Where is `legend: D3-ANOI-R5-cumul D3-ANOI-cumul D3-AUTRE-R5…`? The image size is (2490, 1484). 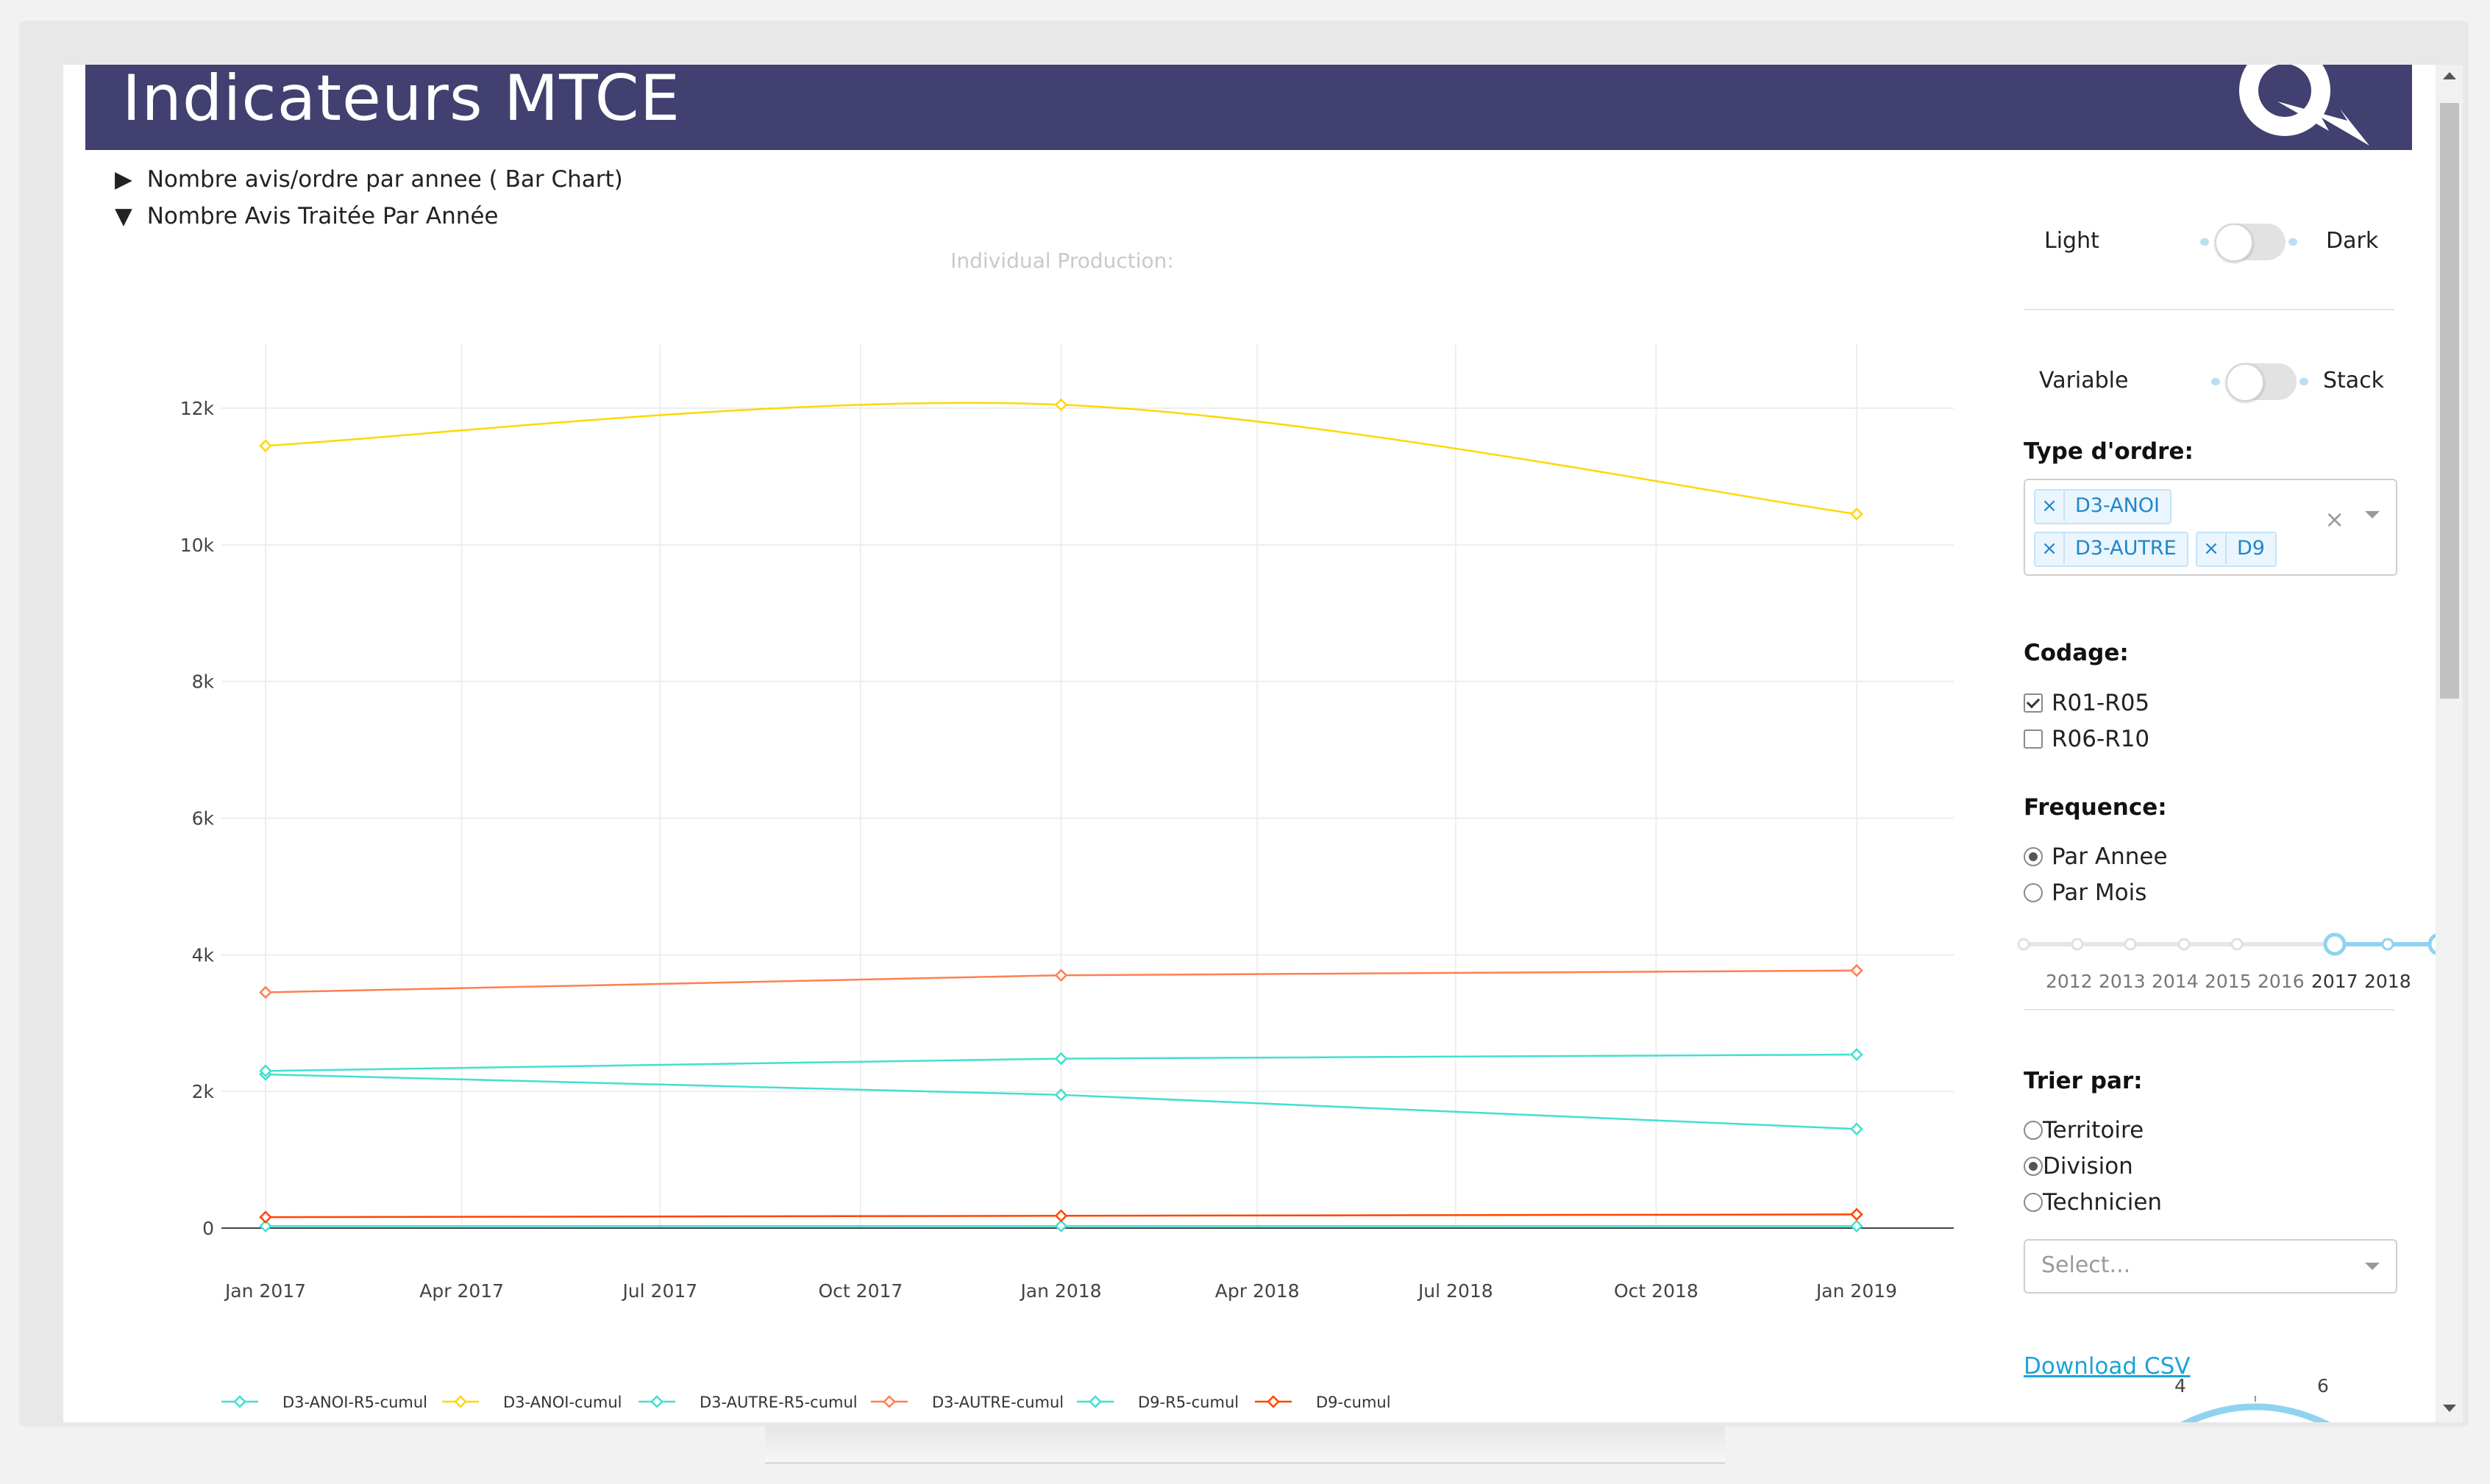 legend: D3-ANOI-R5-cumul D3-ANOI-cumul D3-AUTRE-R5… is located at coordinates (806, 1402).